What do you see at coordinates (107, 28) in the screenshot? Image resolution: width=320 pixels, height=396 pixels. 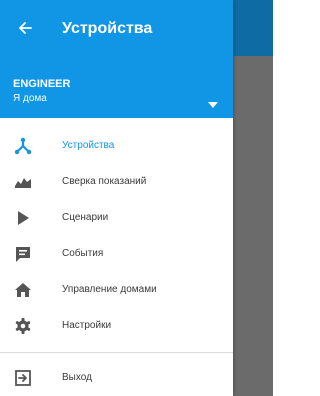 I see `page-title: Устройства` at bounding box center [107, 28].